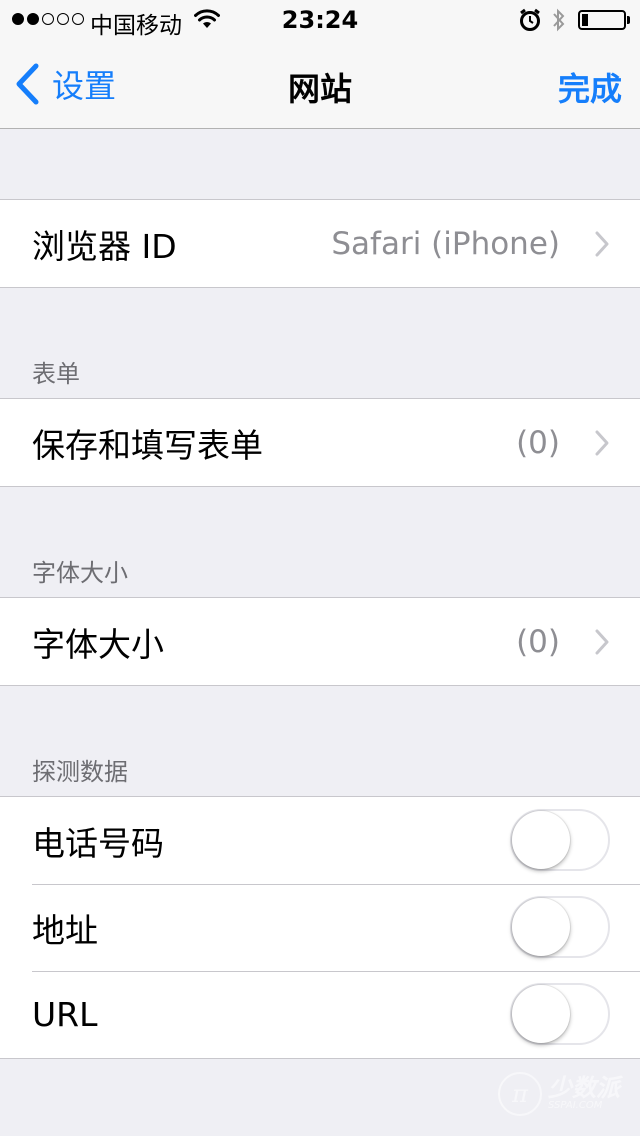  I want to click on address-toggle, so click(560, 927).